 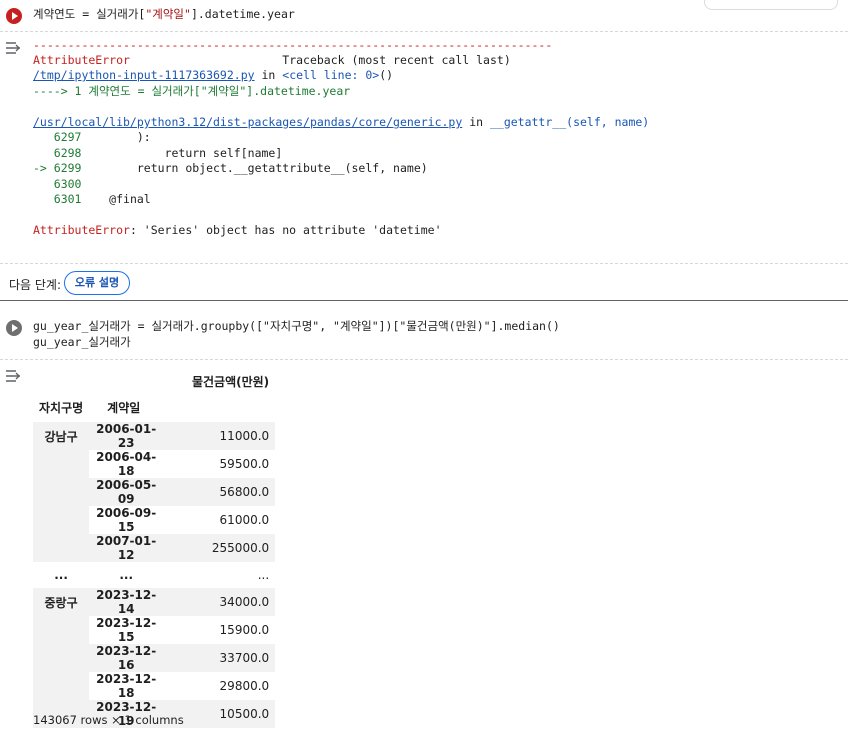 What do you see at coordinates (67, 168) in the screenshot?
I see `line-number: 6299` at bounding box center [67, 168].